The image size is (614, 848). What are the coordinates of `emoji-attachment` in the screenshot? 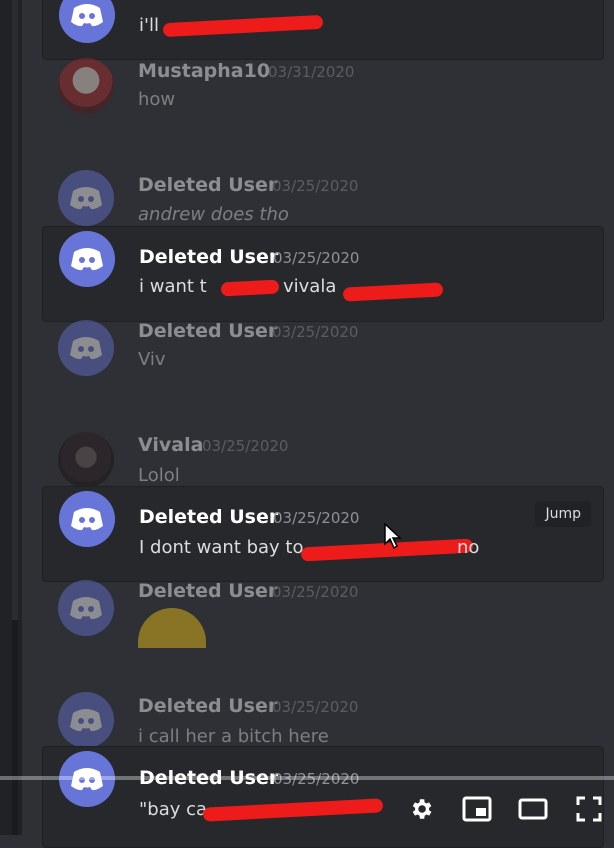 It's located at (172, 628).